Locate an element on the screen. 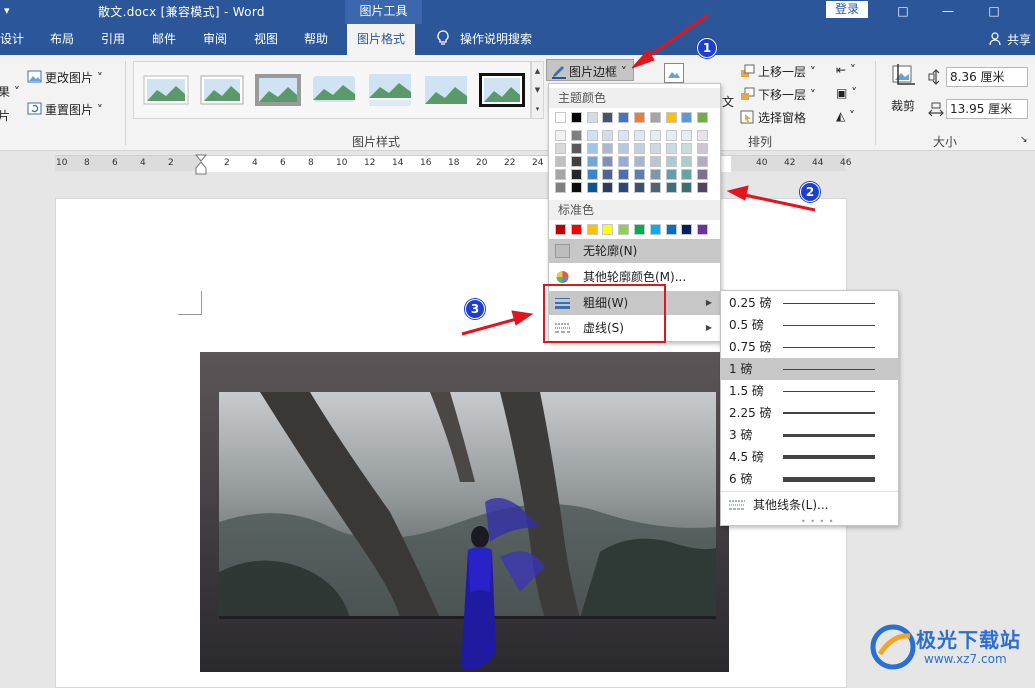 This screenshot has width=1035, height=688. weight-option: 2.25 磅 is located at coordinates (809, 413).